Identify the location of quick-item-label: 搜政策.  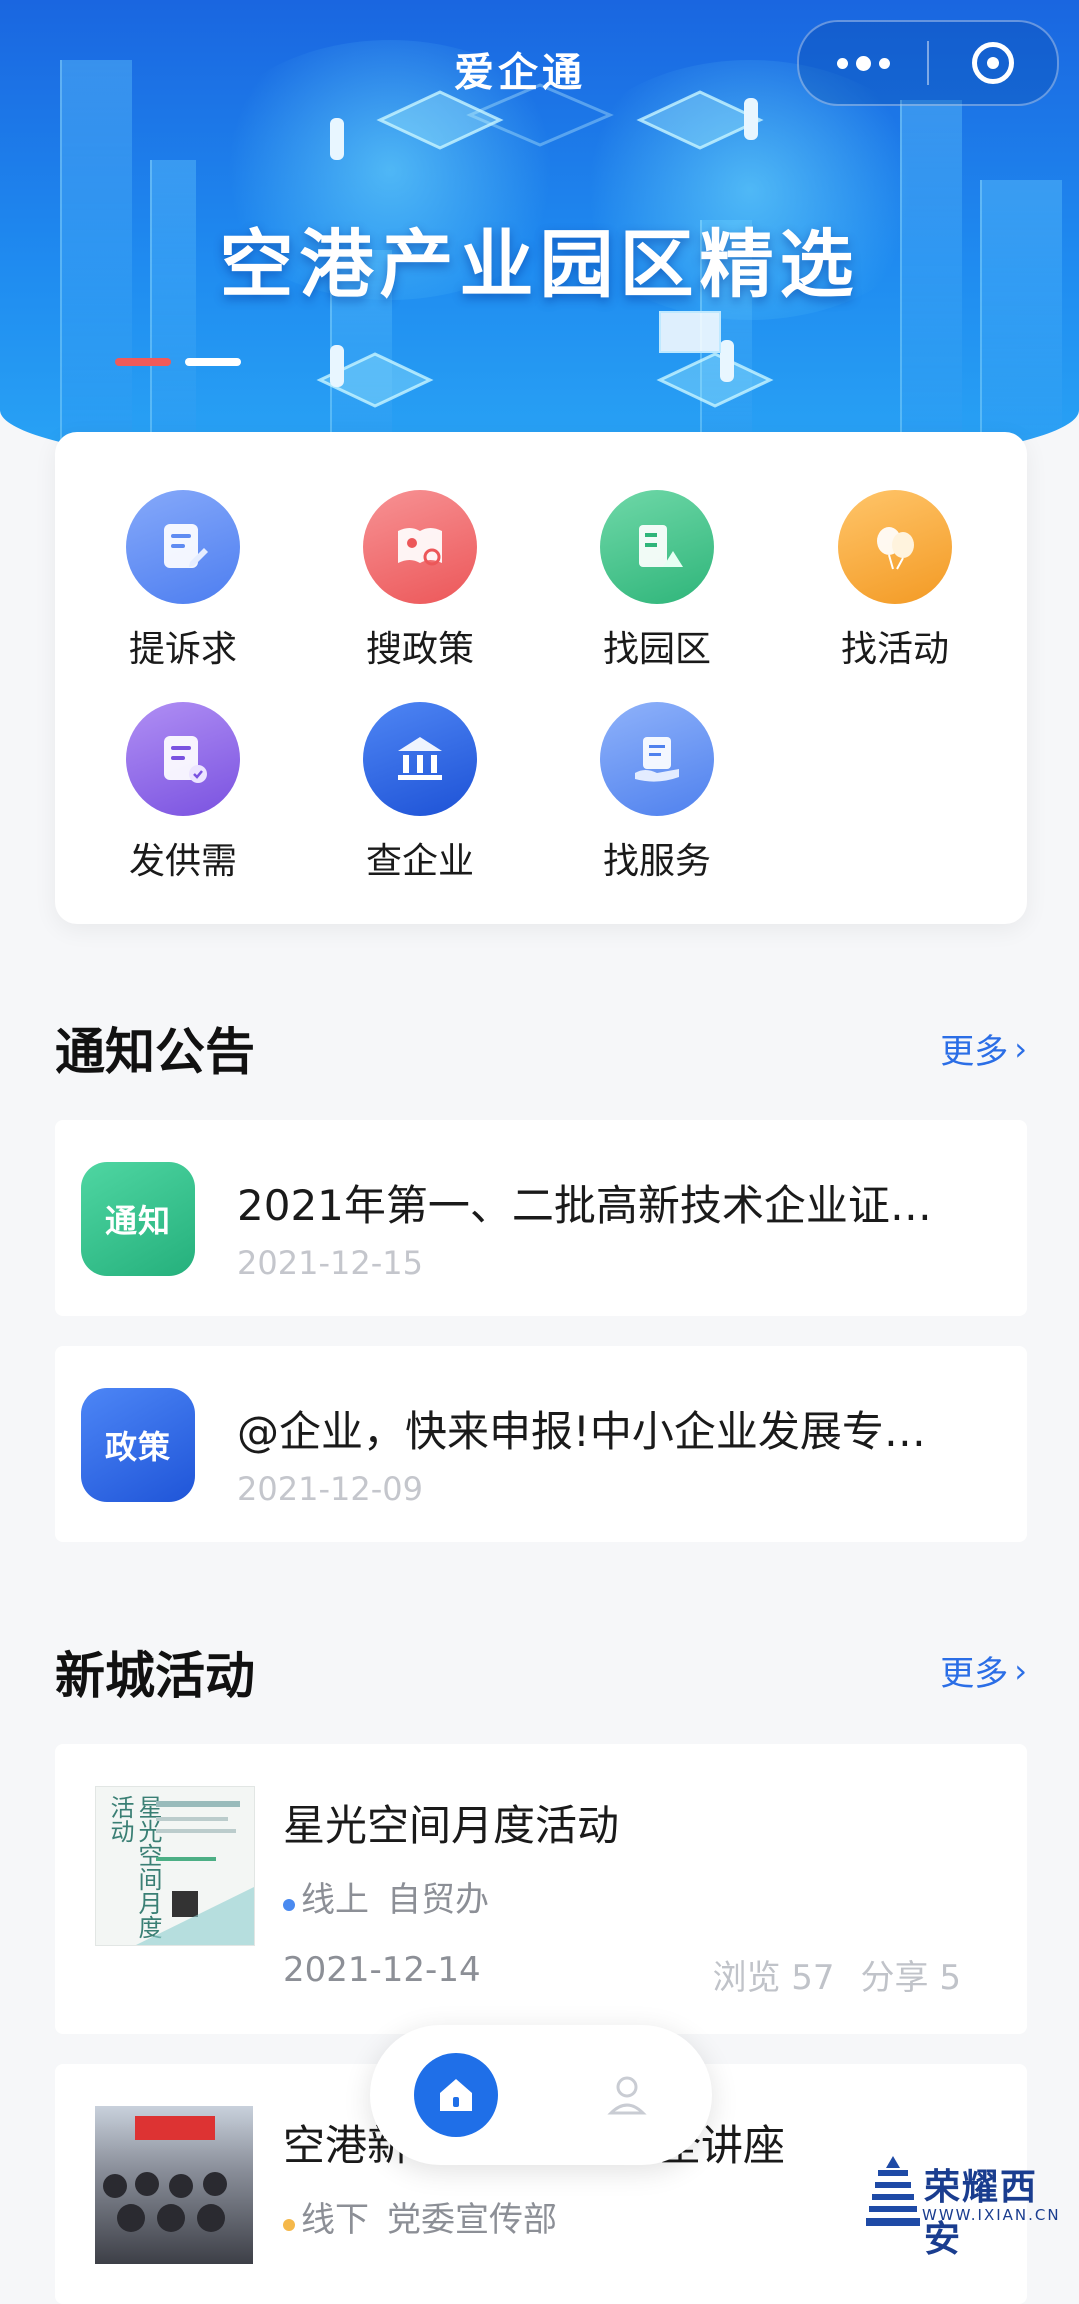
(419, 649).